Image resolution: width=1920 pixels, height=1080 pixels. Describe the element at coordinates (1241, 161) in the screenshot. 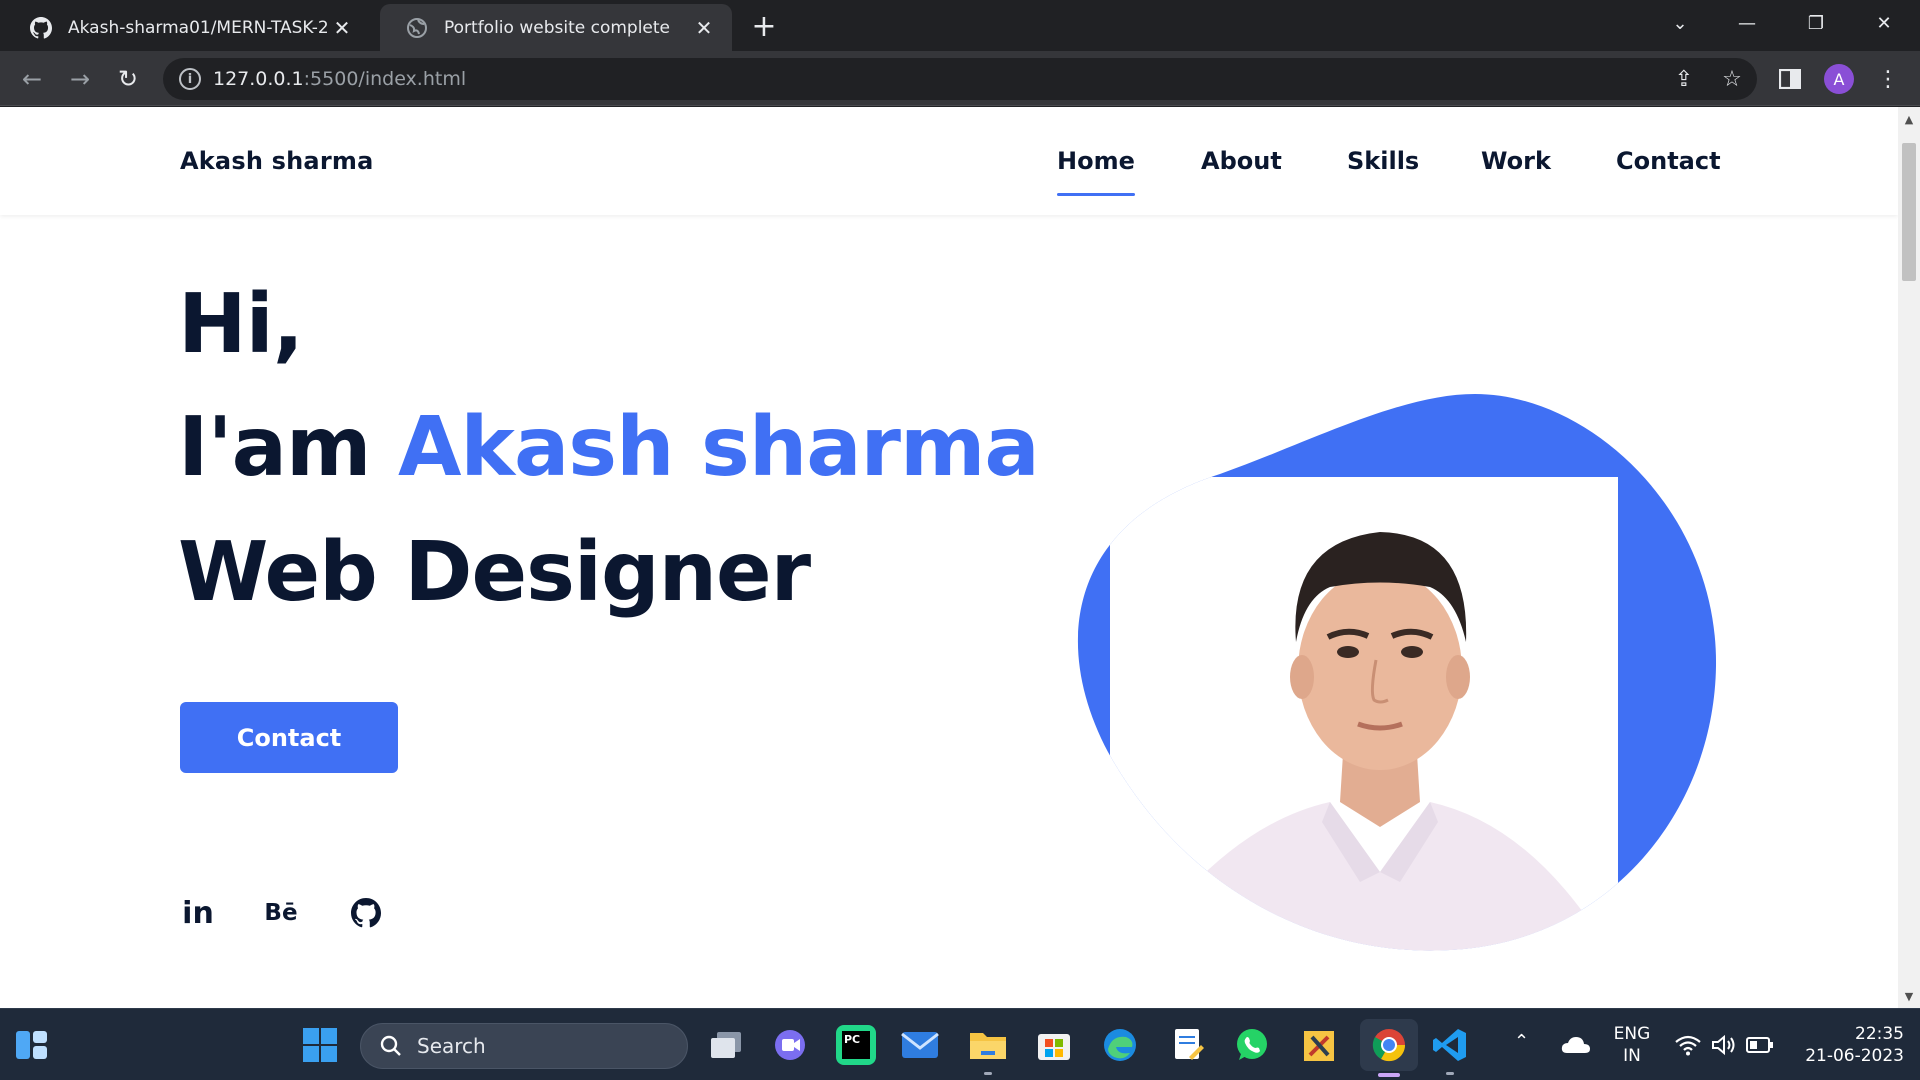

I see `nav-about: About` at that location.